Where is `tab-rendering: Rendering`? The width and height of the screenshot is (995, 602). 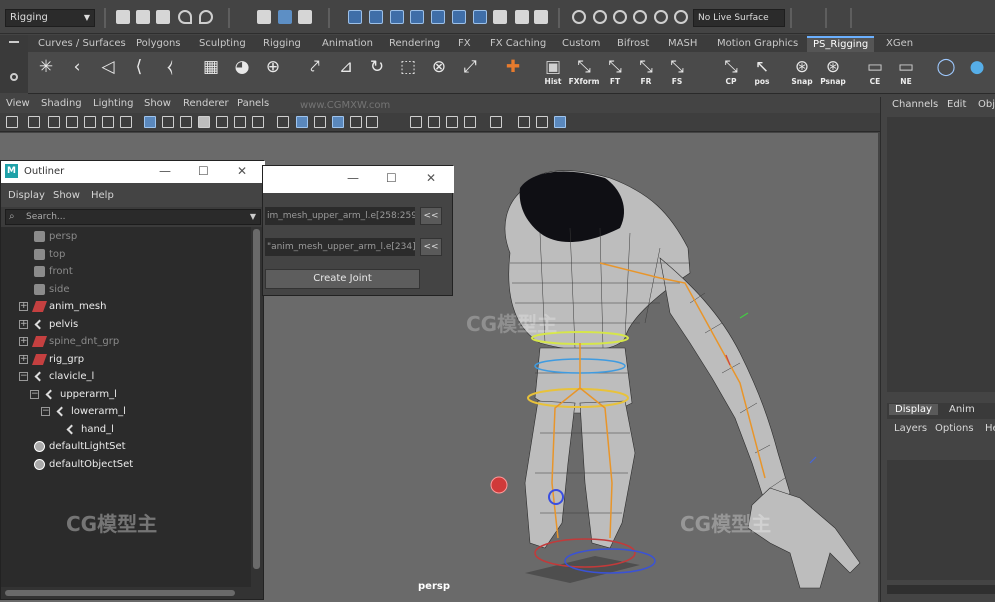 tab-rendering: Rendering is located at coordinates (414, 44).